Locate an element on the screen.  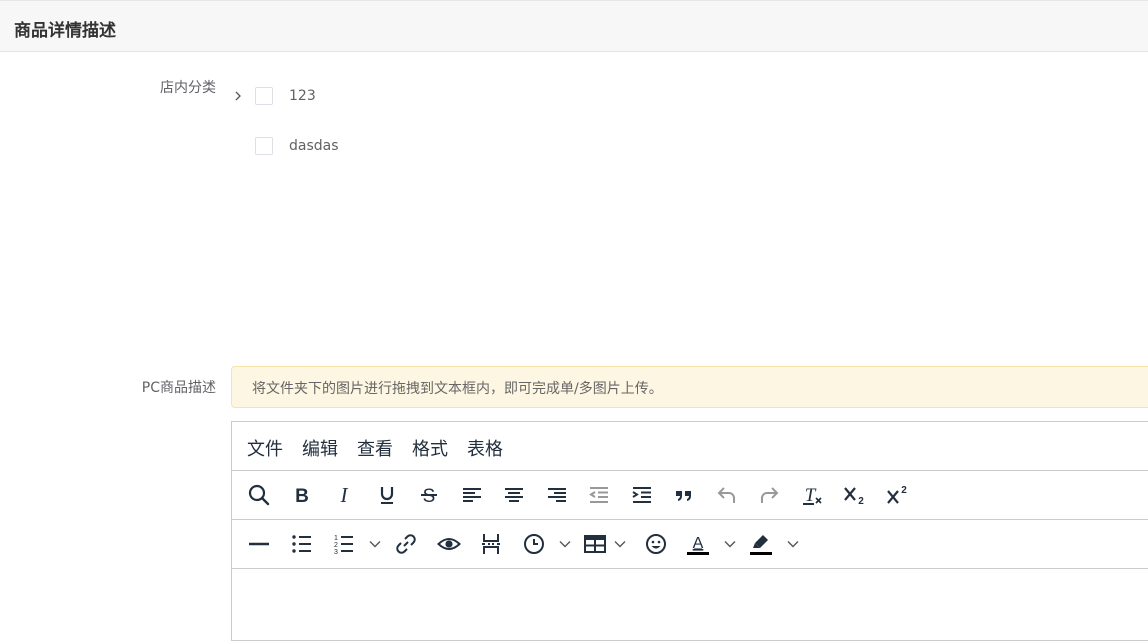
blockquote-icon is located at coordinates (684, 495).